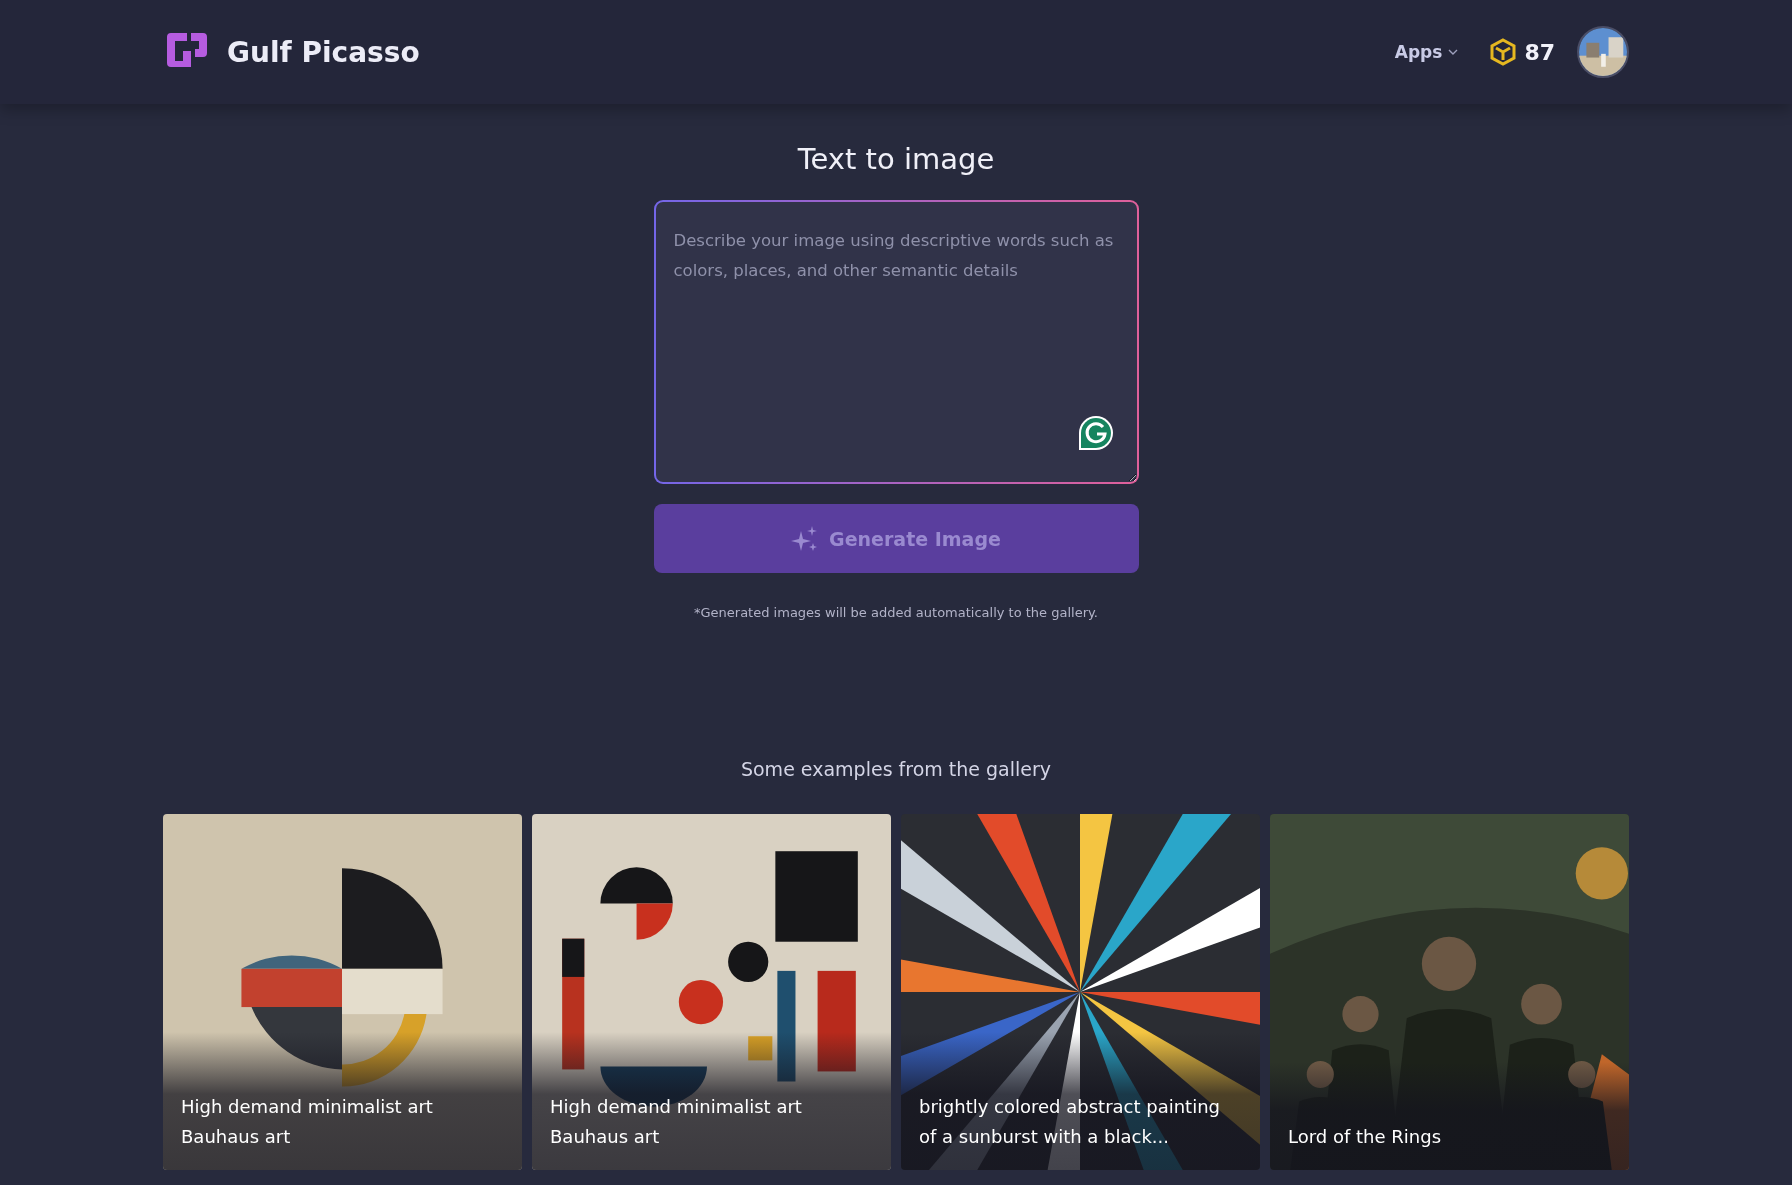 This screenshot has width=1792, height=1185. What do you see at coordinates (896, 342) in the screenshot?
I see `prompt-field: Describe your image using descriptive words such as colors, places, and other semantic details` at bounding box center [896, 342].